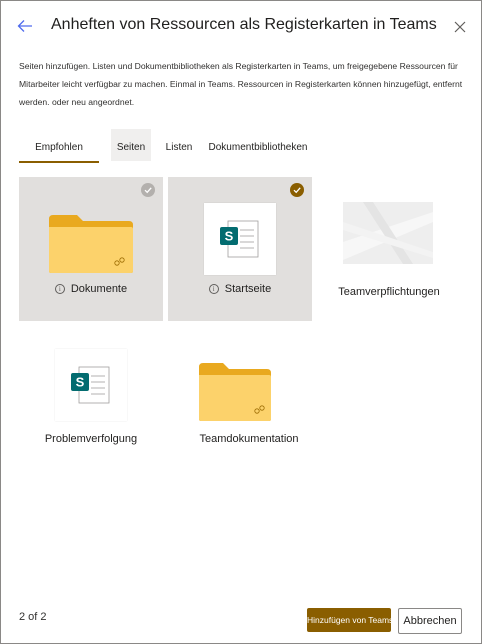  Describe the element at coordinates (258, 145) in the screenshot. I see `tab-dokumentbibliotheken: Dokumentbibliotheken` at that location.